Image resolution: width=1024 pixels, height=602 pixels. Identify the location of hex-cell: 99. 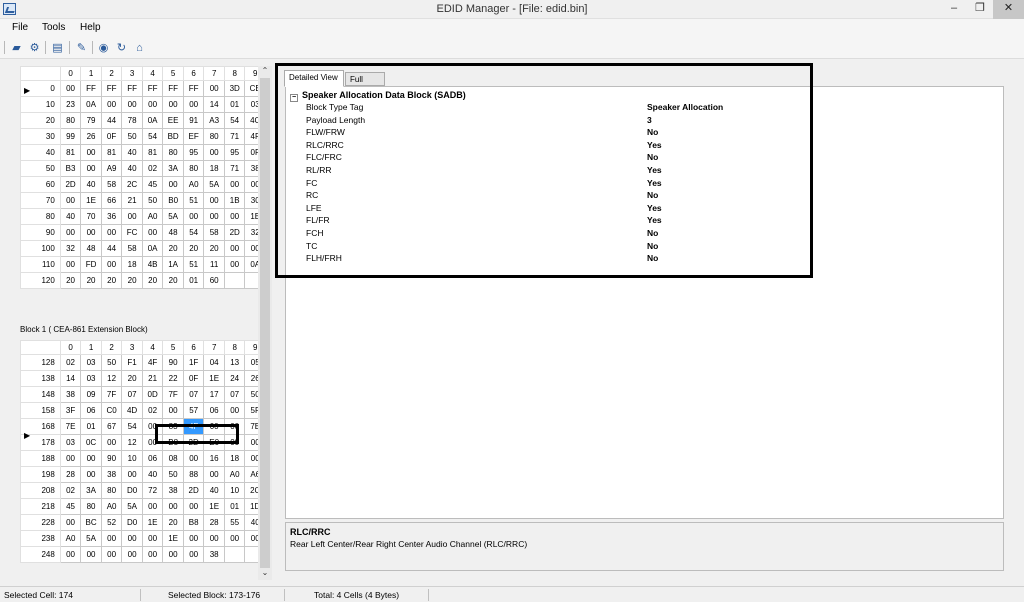
(70, 136).